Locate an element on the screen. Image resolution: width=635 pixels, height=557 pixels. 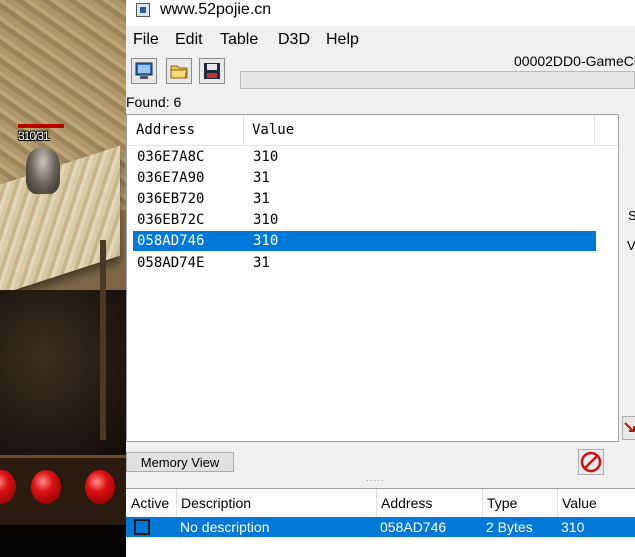
player-character is located at coordinates (43, 171).